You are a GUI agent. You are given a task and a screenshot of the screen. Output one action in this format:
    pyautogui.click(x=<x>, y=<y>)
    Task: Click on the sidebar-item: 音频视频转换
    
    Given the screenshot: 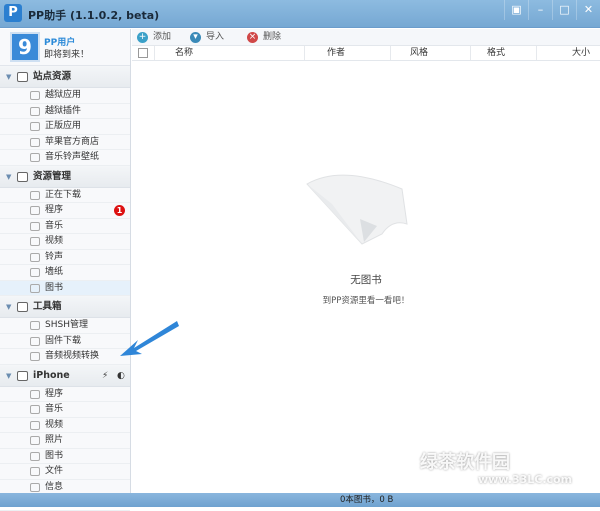 What is the action you would take?
    pyautogui.click(x=65, y=357)
    